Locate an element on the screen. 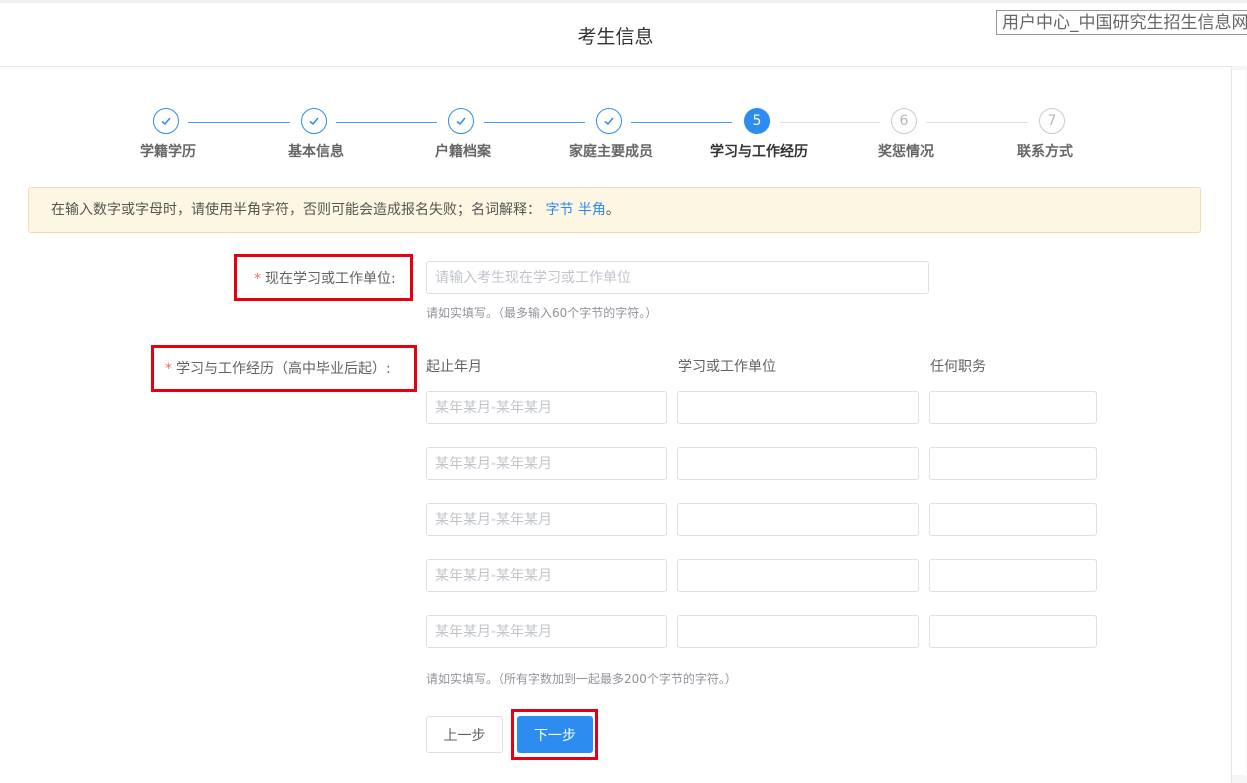 The width and height of the screenshot is (1247, 783). step-2-check-icon is located at coordinates (314, 121).